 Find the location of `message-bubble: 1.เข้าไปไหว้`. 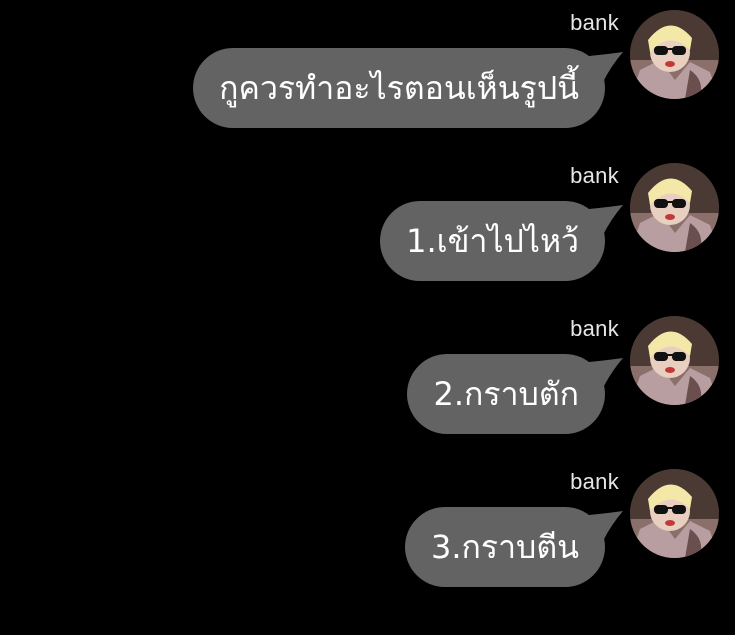

message-bubble: 1.เข้าไปไหว้ is located at coordinates (492, 241).